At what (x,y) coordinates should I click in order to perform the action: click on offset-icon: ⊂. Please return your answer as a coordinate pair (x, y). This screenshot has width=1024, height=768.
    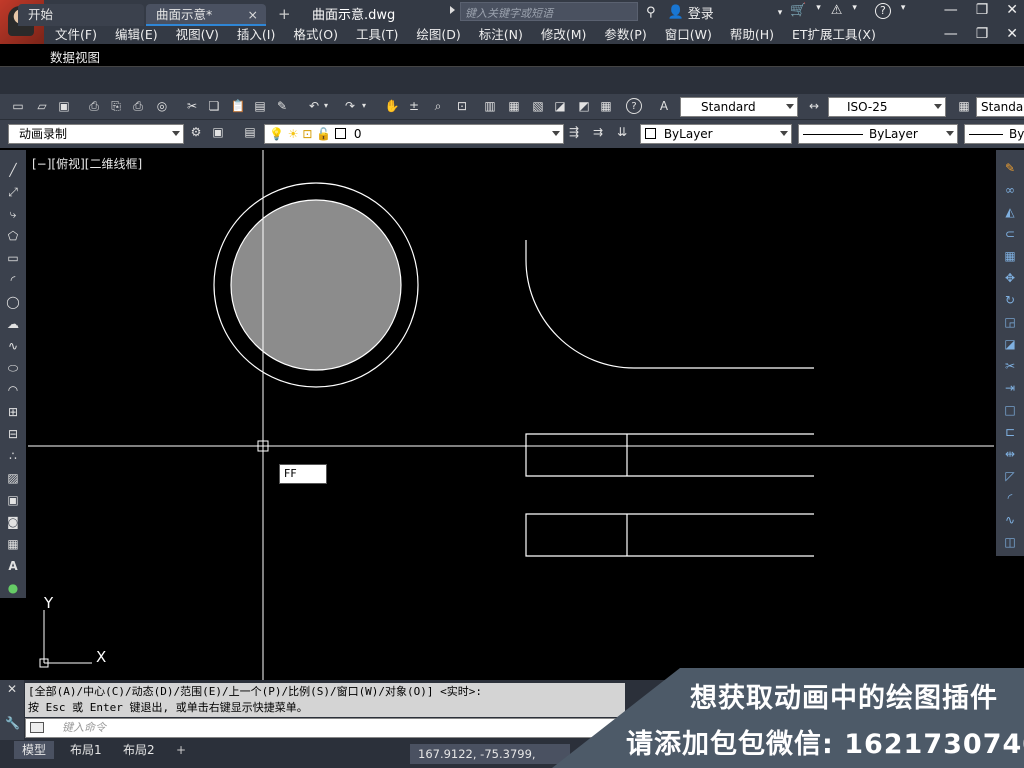
    Looking at the image, I should click on (1010, 234).